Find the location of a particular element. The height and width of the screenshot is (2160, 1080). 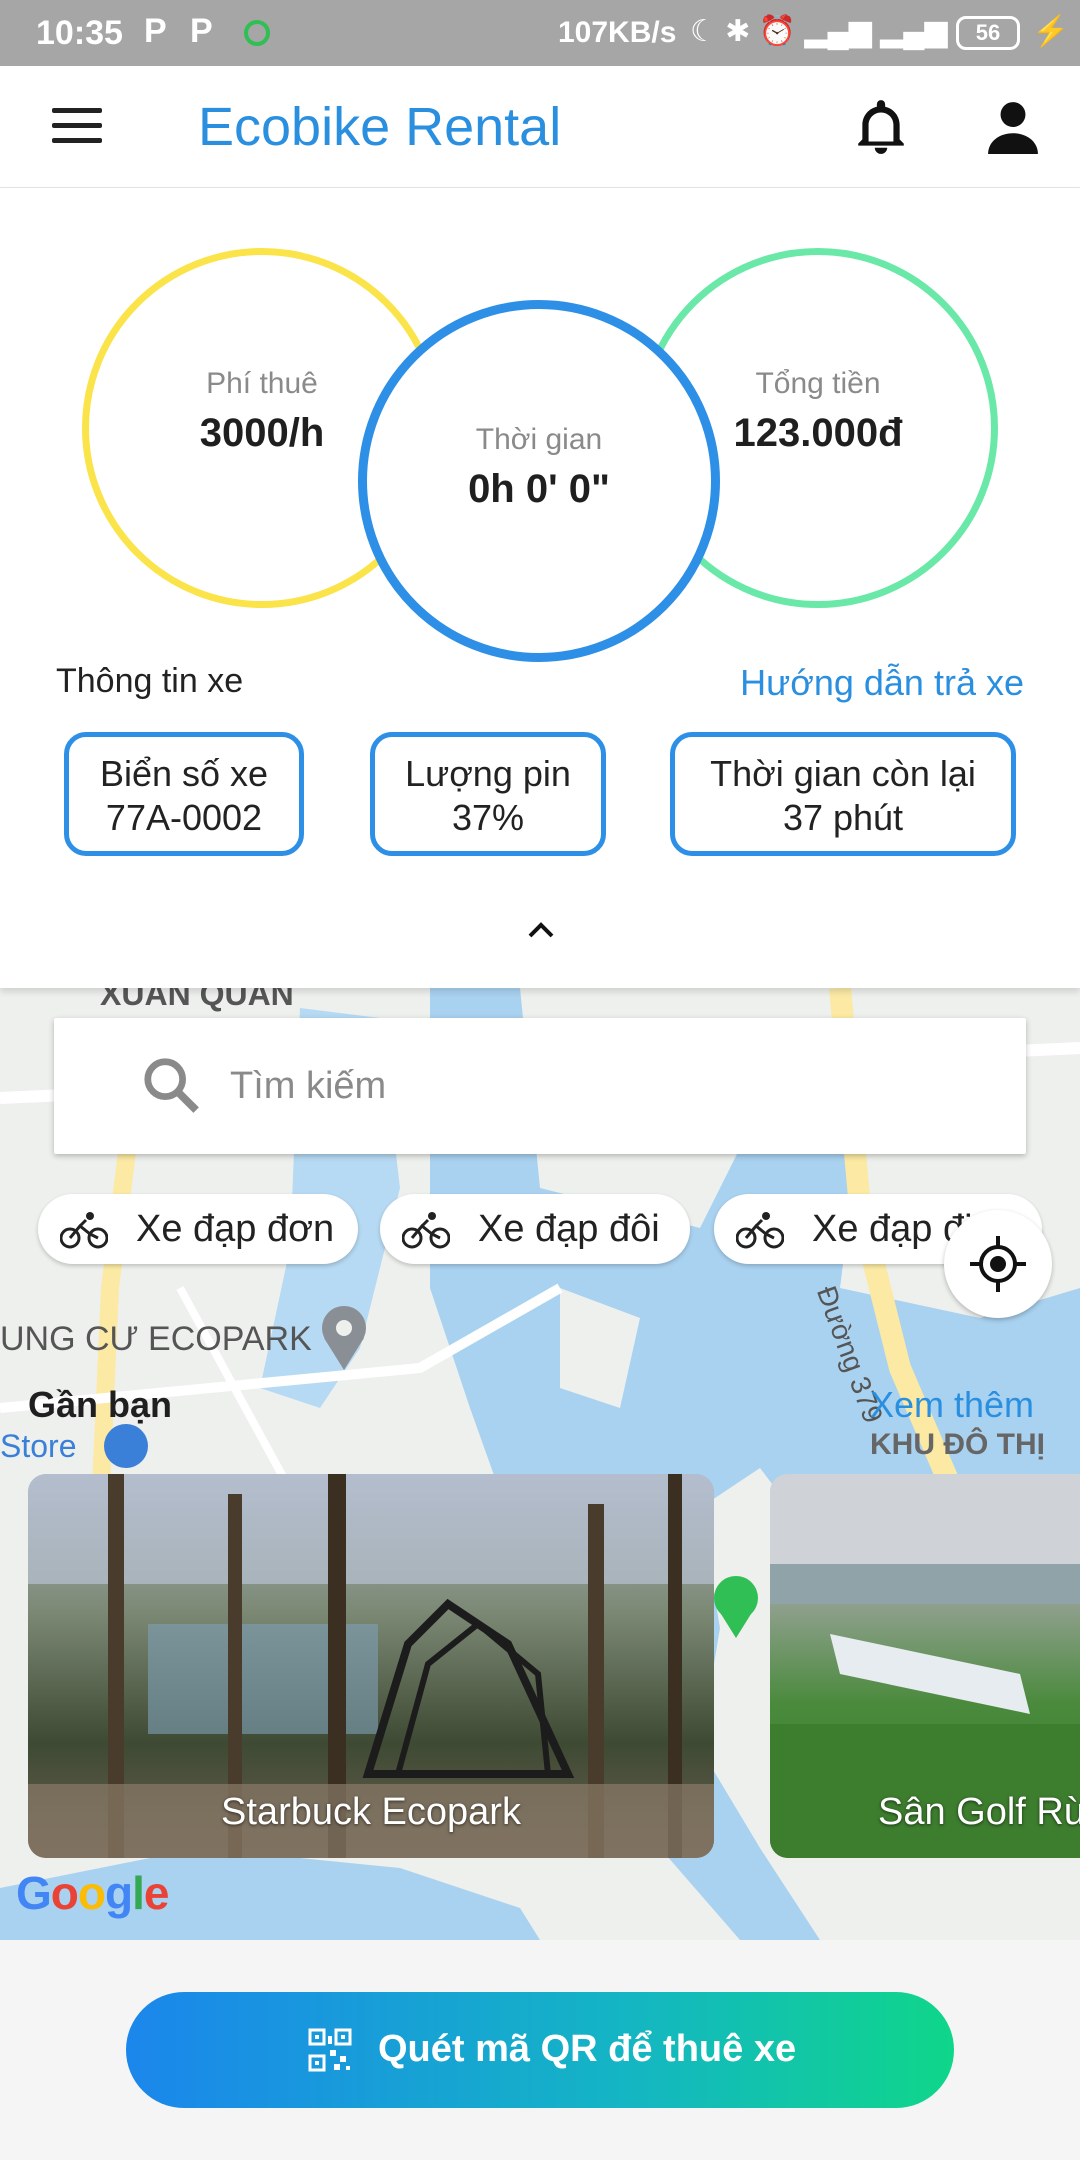

plate-box: Biển số xe 77A-0002 is located at coordinates (184, 794).